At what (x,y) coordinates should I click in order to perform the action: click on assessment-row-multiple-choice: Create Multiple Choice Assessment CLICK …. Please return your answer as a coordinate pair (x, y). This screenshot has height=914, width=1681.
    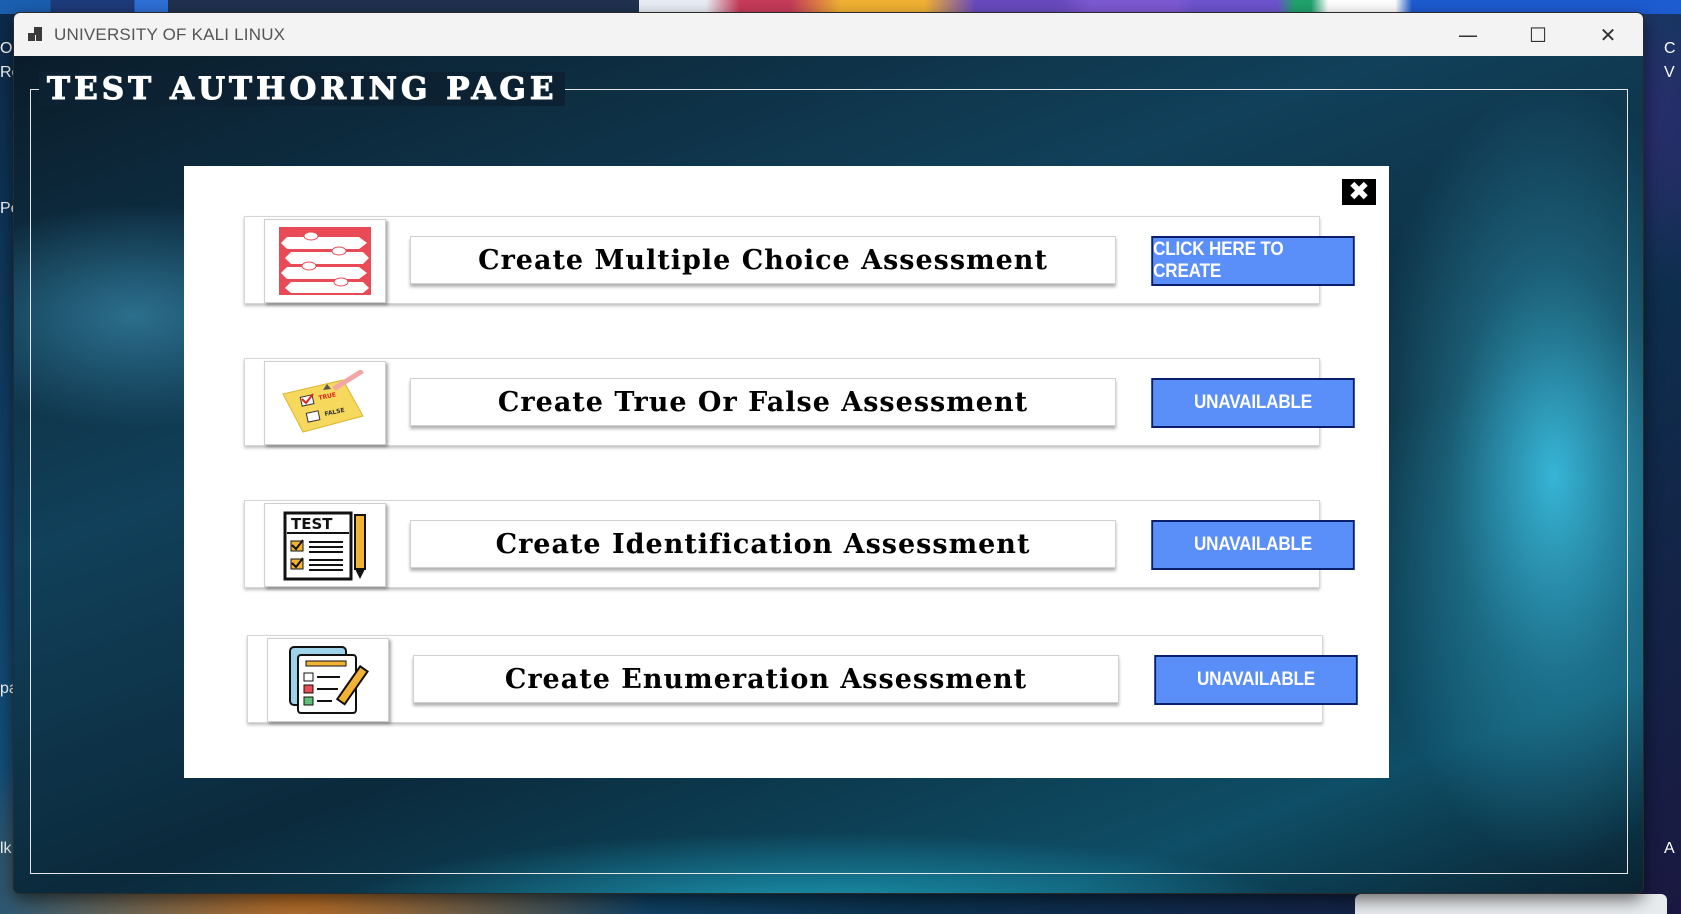
    Looking at the image, I should click on (799, 260).